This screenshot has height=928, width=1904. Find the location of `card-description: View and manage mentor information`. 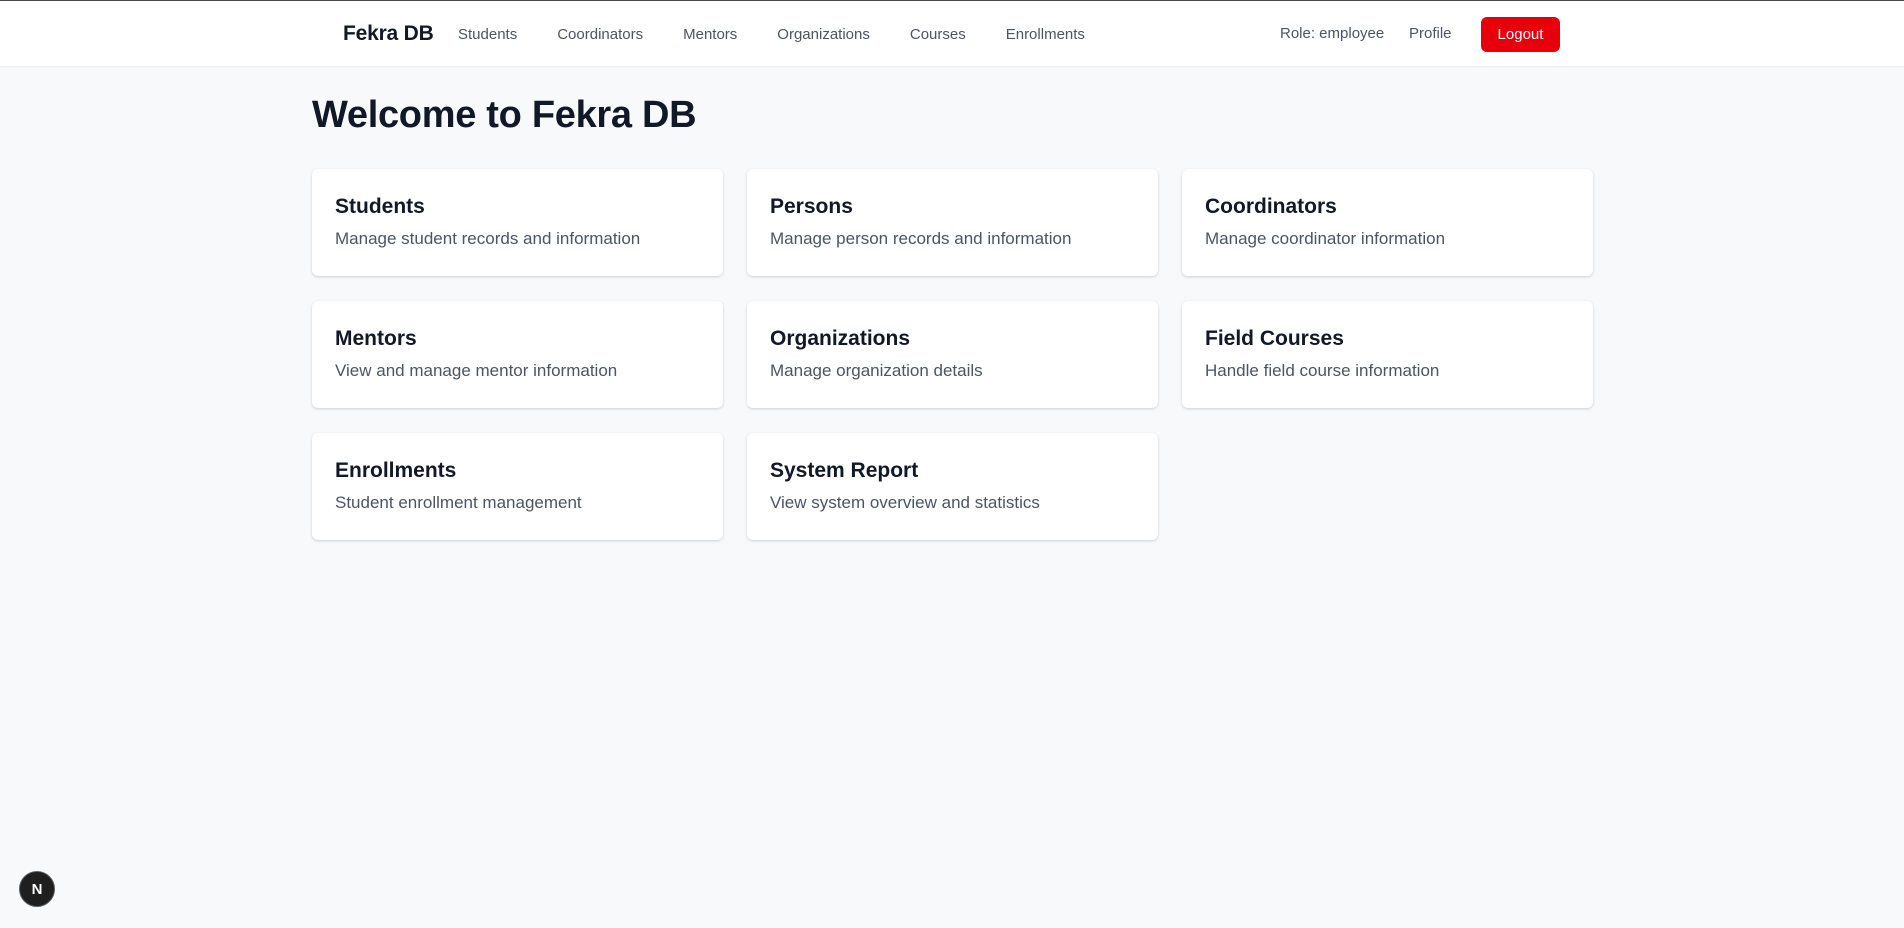

card-description: View and manage mentor information is located at coordinates (476, 370).